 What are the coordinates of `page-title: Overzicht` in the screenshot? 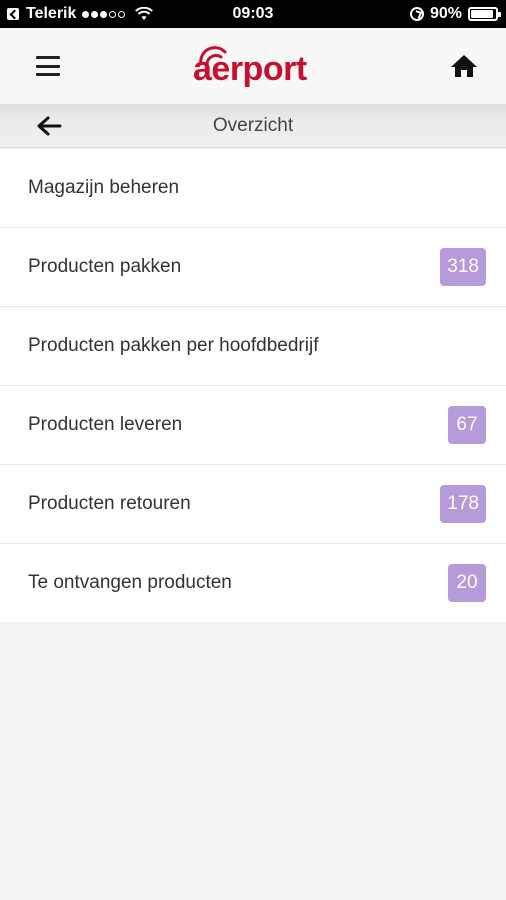 It's located at (253, 125).